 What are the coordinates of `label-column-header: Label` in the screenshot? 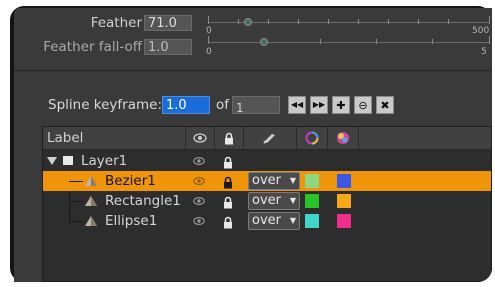 It's located at (65, 138).